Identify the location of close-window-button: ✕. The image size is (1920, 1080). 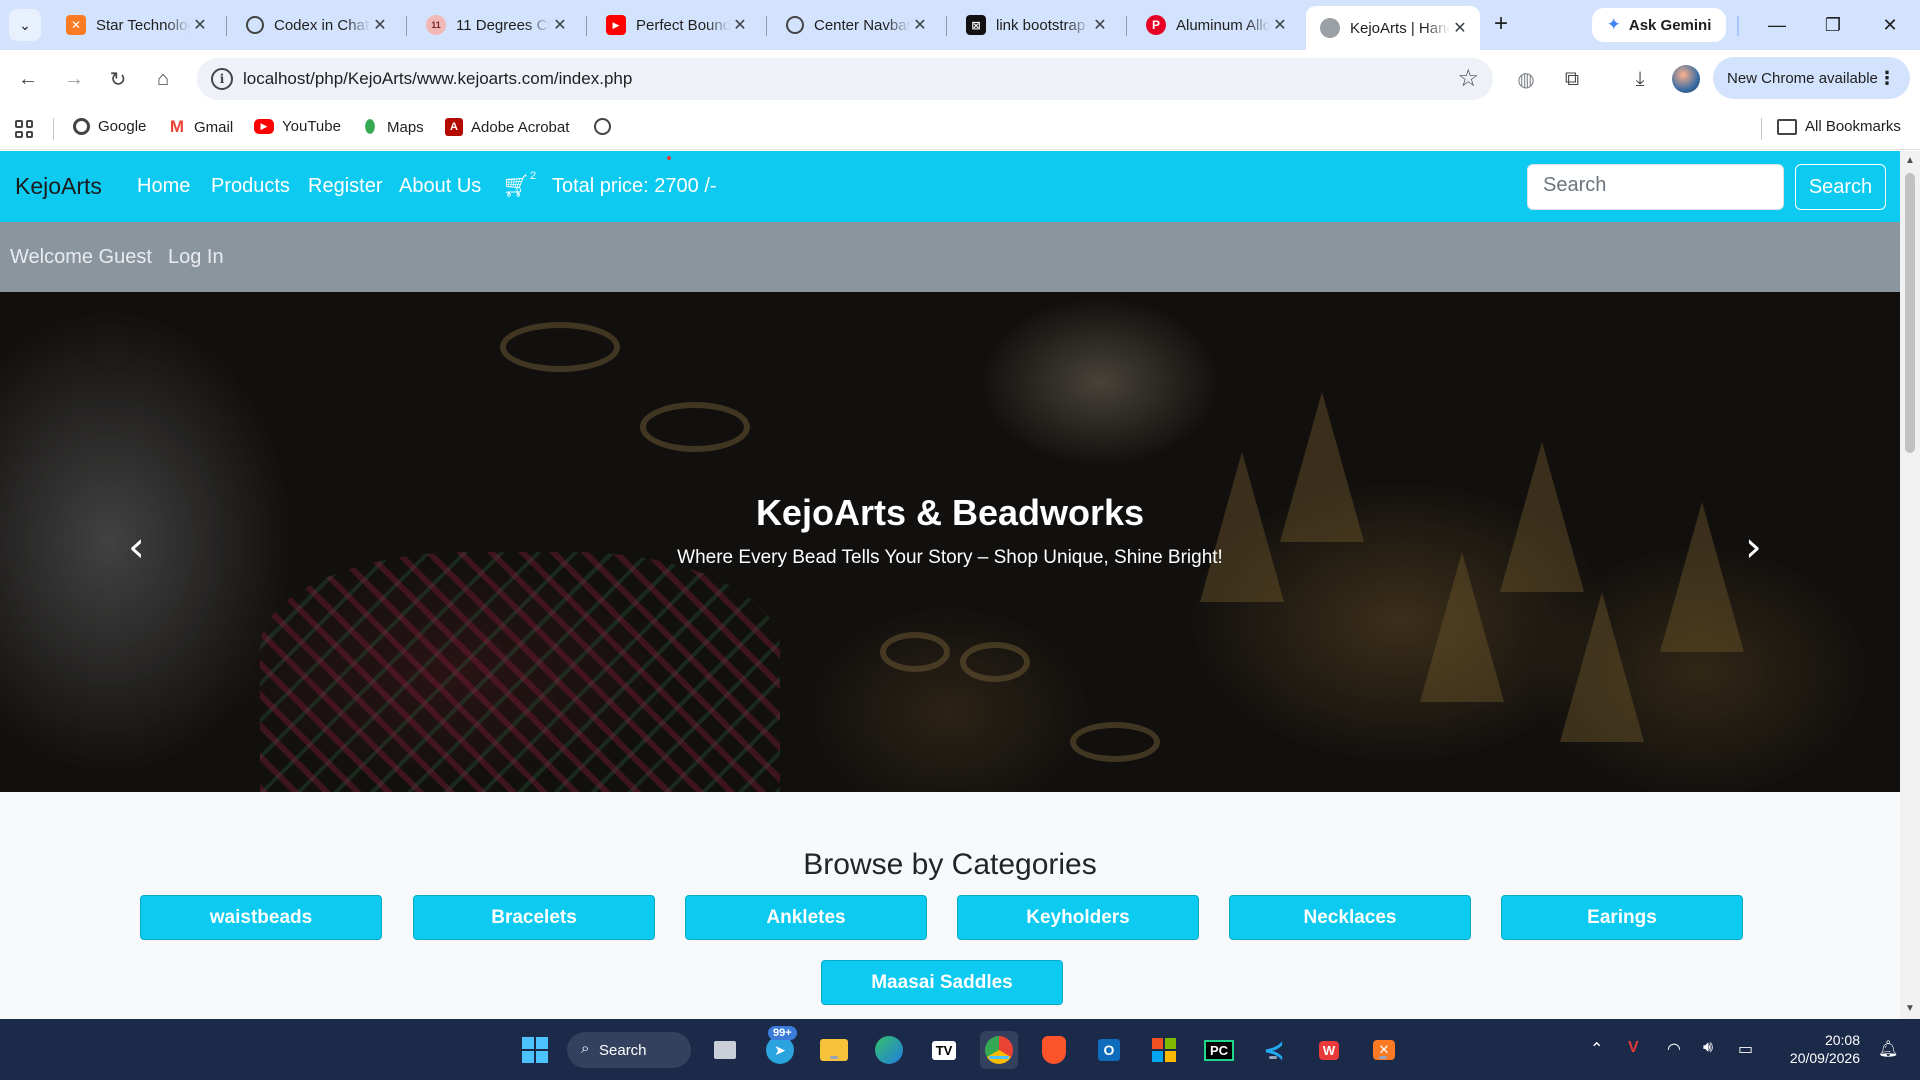
(1890, 25).